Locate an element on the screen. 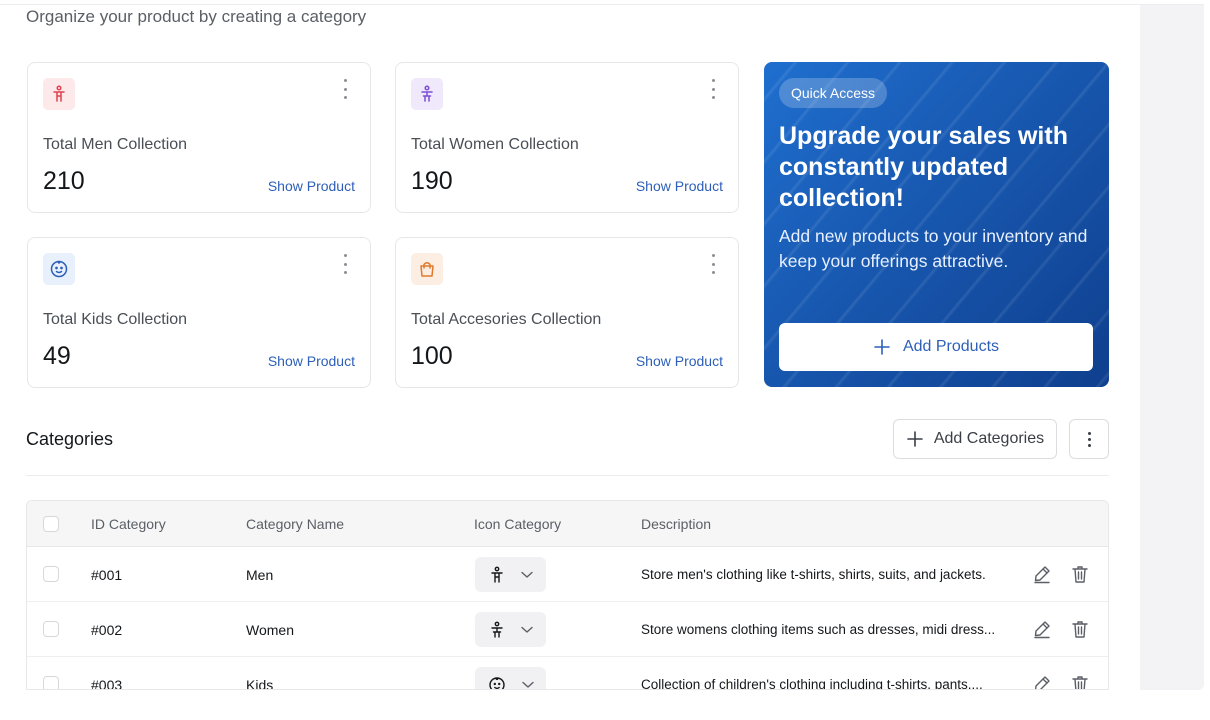 The width and height of the screenshot is (1210, 720). category-name: Women is located at coordinates (270, 630).